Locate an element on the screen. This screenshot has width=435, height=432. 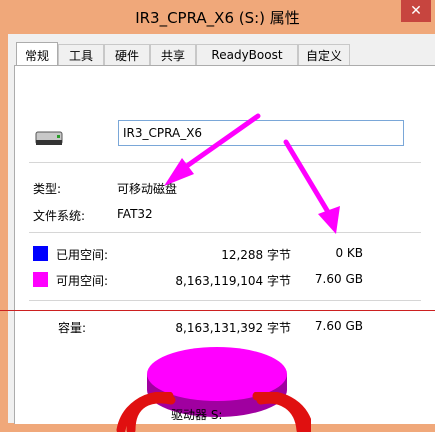
red-annotation-line is located at coordinates (217, 310).